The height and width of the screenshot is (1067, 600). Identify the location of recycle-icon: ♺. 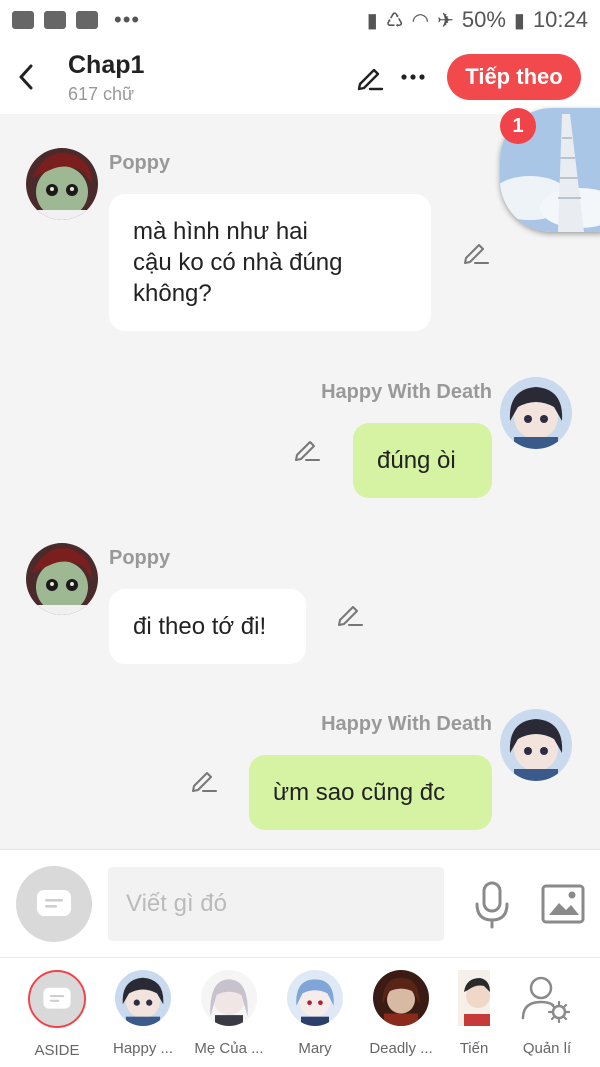
(394, 20).